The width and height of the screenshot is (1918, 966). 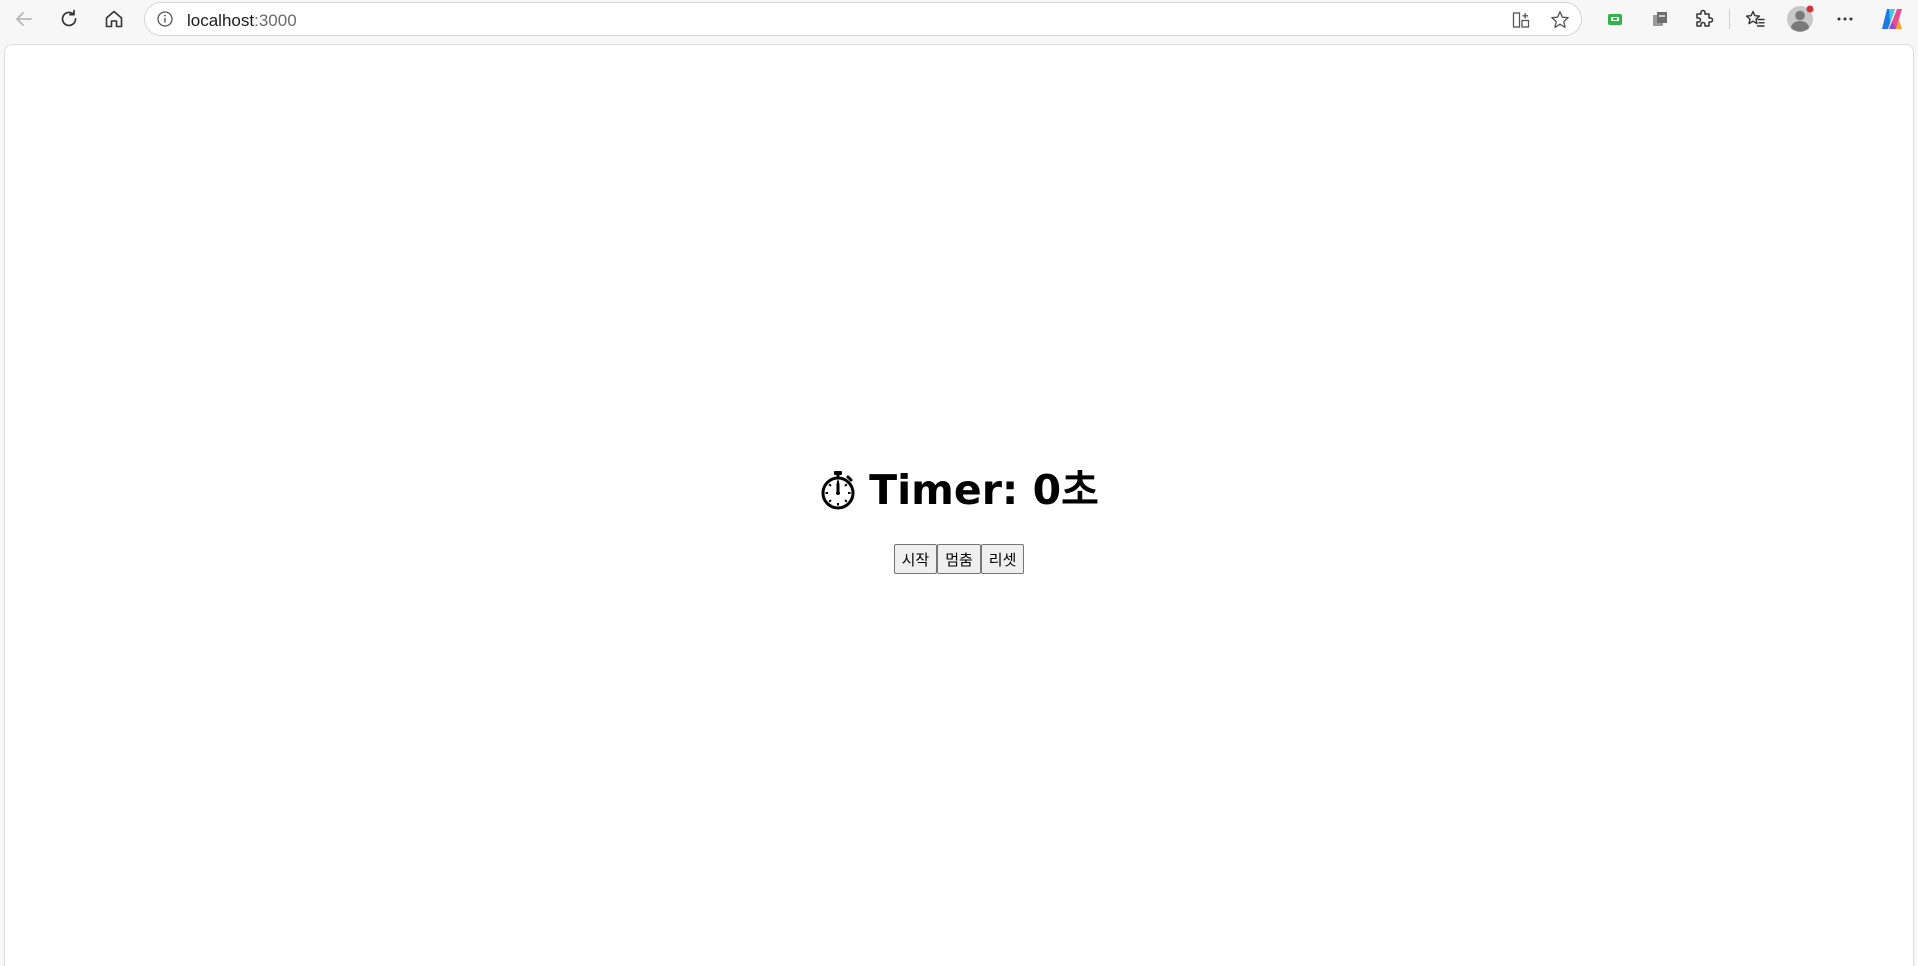 I want to click on favorites-list-button, so click(x=1755, y=19).